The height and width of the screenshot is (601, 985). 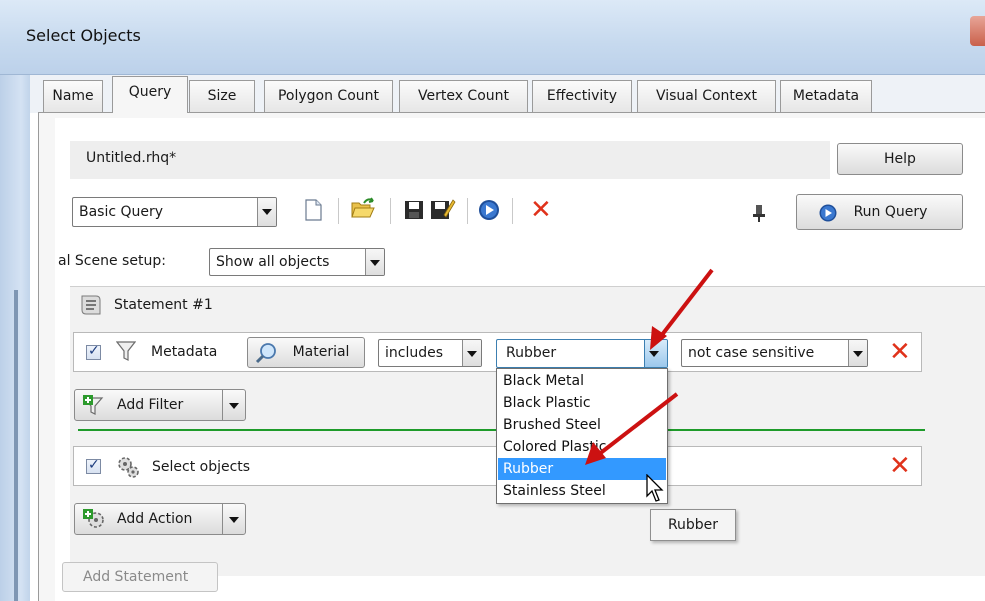 I want to click on magnifier-icon, so click(x=265, y=353).